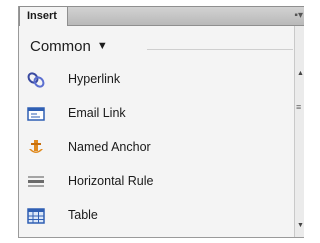 Image resolution: width=320 pixels, height=243 pixels. I want to click on insert-item-horizontal-rule: Horizontal Rule, so click(157, 187).